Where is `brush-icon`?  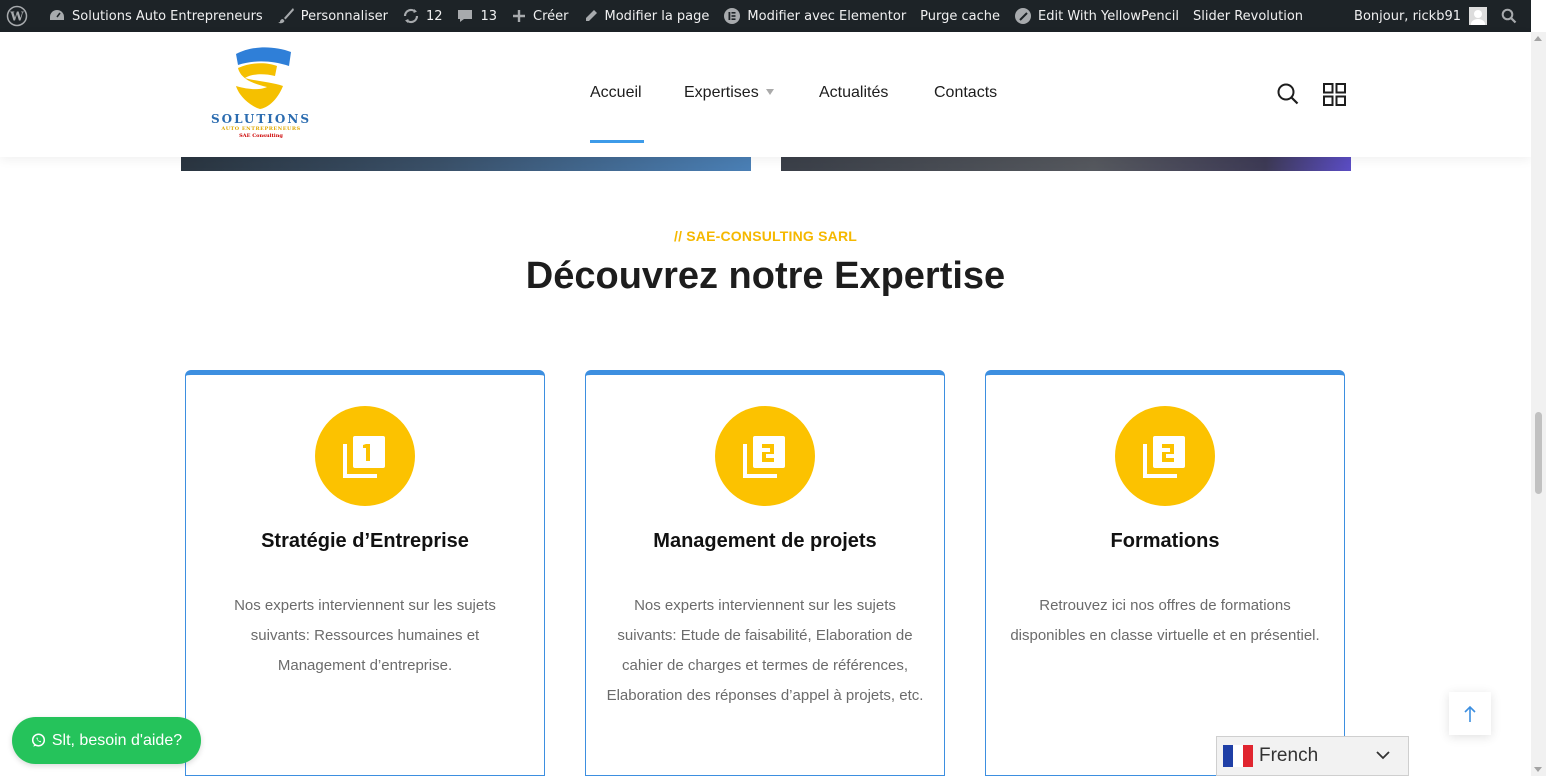
brush-icon is located at coordinates (285, 16).